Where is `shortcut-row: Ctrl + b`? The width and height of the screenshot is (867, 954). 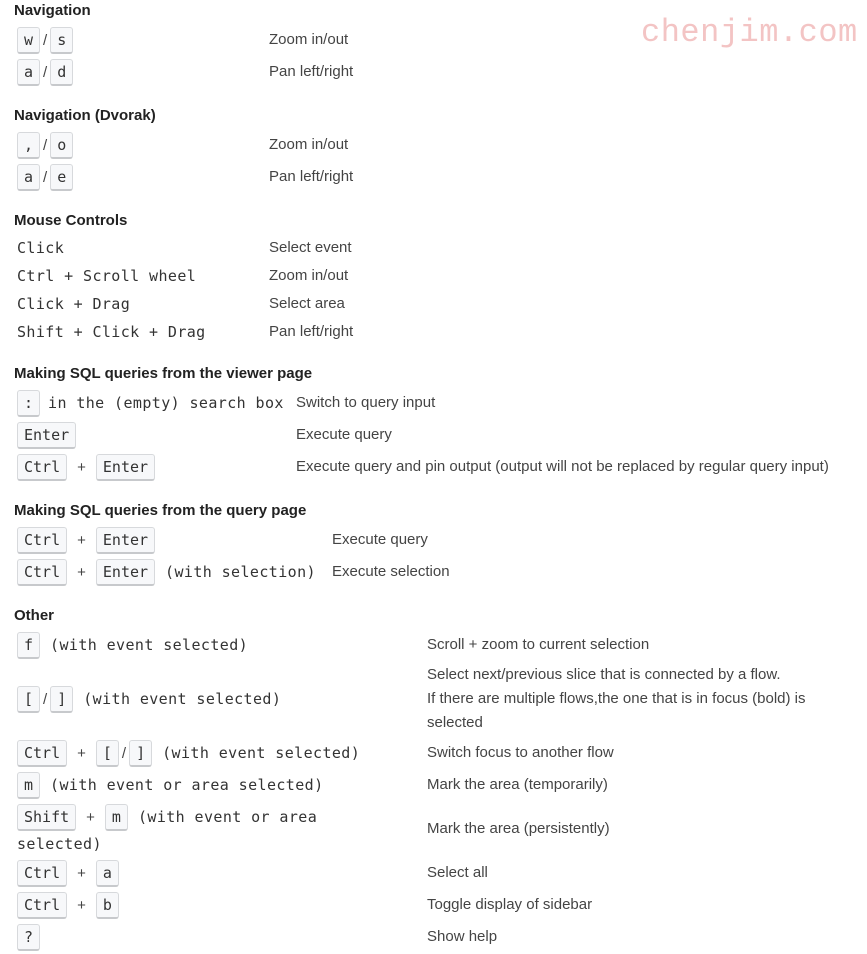 shortcut-row: Ctrl + b is located at coordinates (68, 905).